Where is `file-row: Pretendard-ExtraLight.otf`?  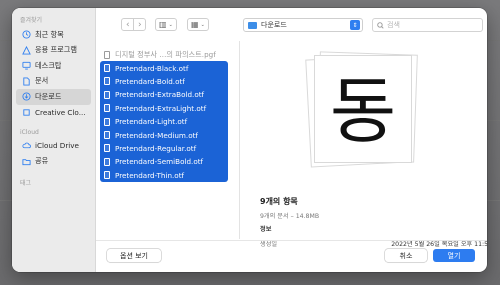 file-row: Pretendard-ExtraLight.otf is located at coordinates (164, 108).